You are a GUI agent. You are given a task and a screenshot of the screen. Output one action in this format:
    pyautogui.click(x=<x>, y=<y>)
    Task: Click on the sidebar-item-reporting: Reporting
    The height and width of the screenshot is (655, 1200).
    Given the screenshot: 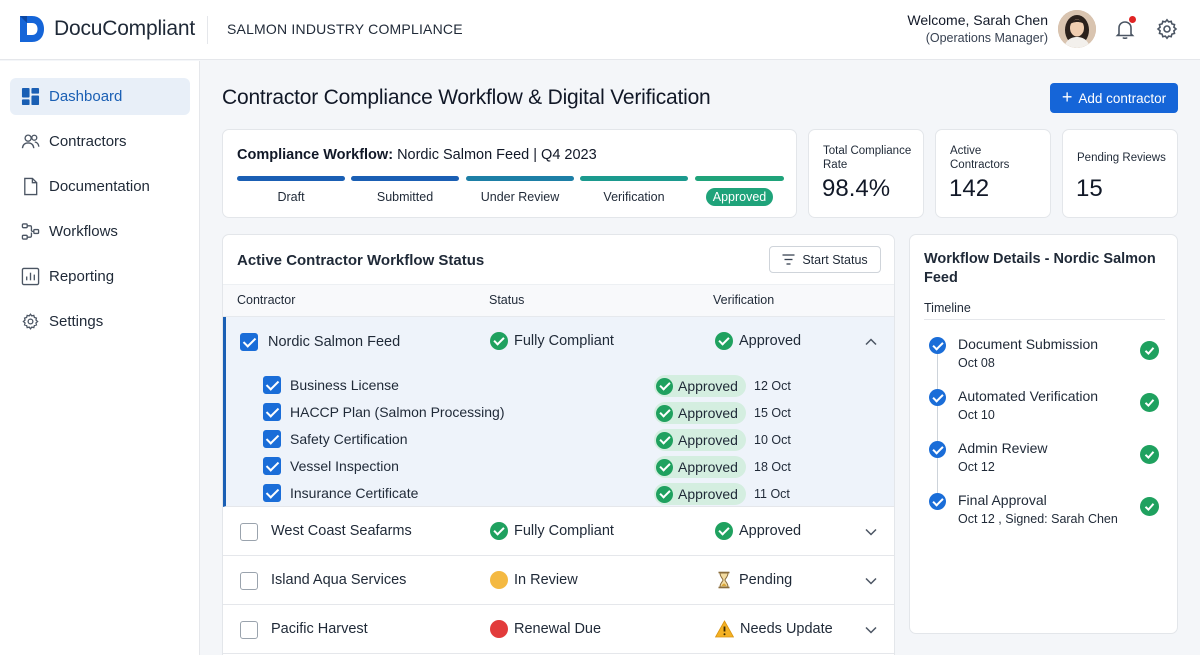 What is the action you would take?
    pyautogui.click(x=100, y=276)
    